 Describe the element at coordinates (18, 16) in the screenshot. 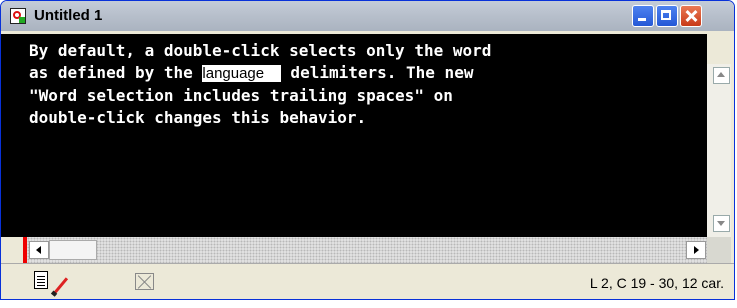

I see `document-window-icon` at that location.